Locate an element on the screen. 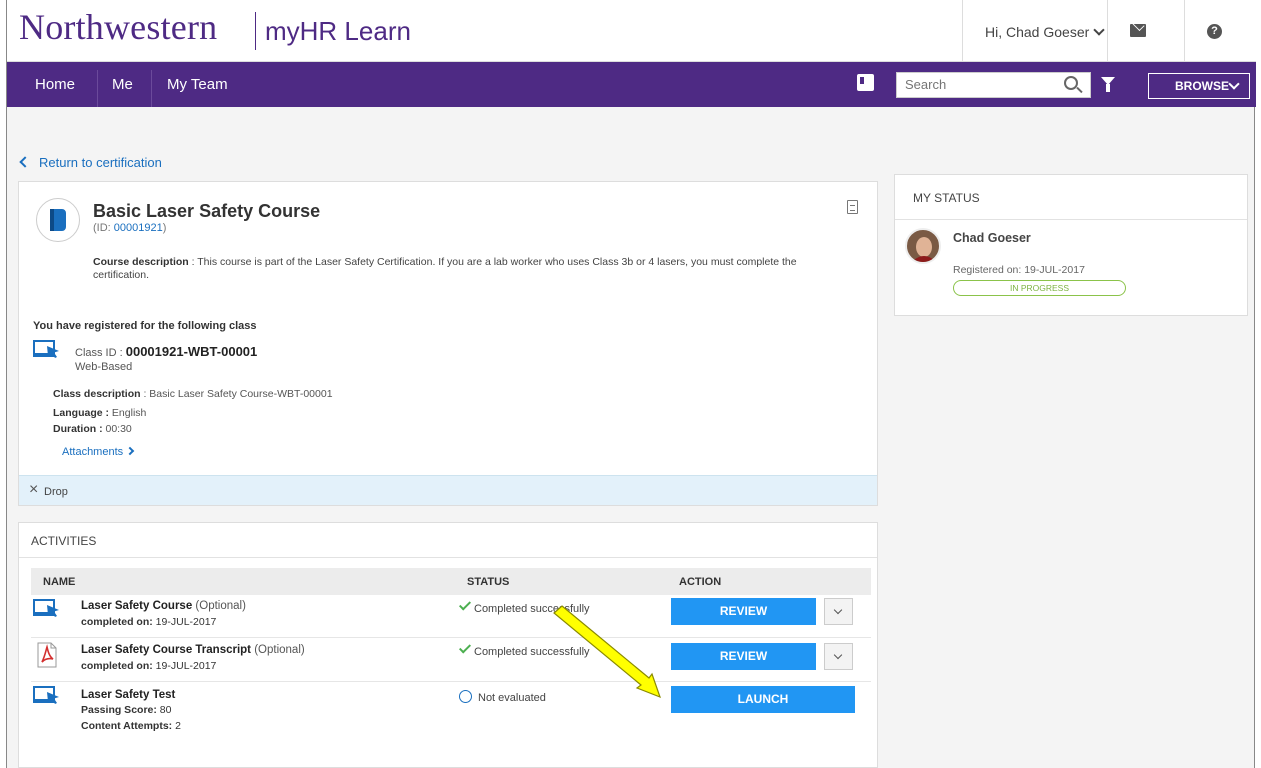  search-icon is located at coordinates (1071, 83).